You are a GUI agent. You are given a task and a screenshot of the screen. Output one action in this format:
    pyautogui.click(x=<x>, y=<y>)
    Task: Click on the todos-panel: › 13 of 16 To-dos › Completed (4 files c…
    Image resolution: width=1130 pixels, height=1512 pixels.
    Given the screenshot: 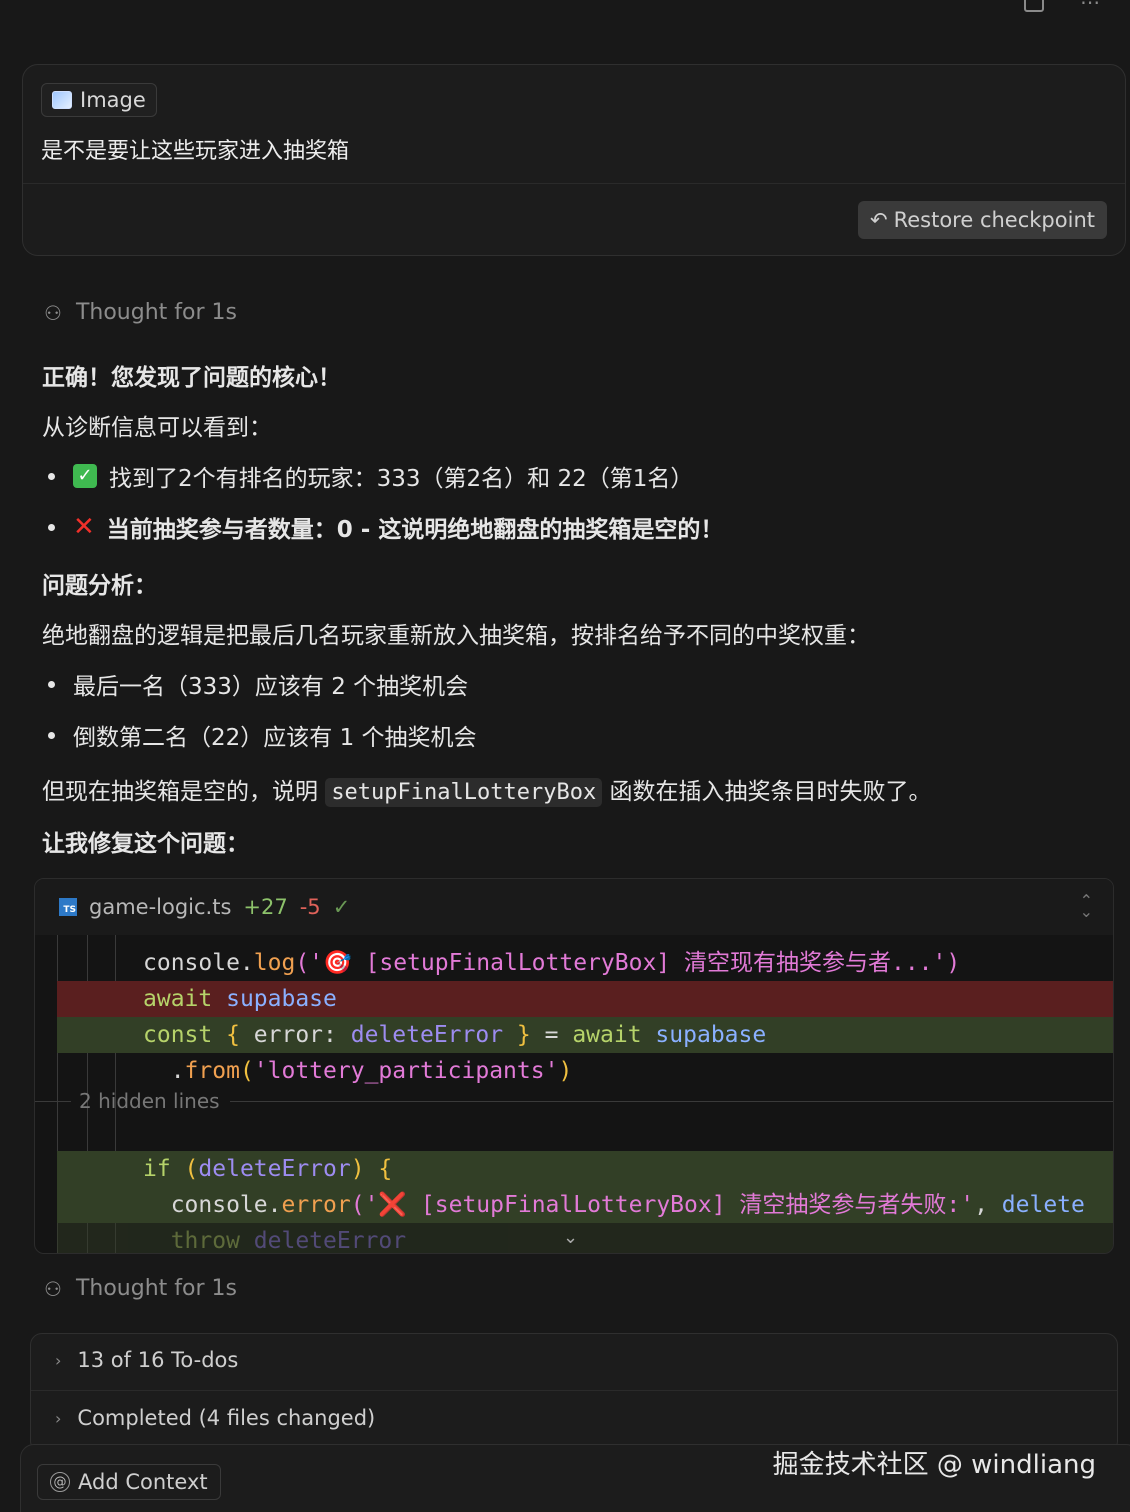 What is the action you would take?
    pyautogui.click(x=574, y=1393)
    